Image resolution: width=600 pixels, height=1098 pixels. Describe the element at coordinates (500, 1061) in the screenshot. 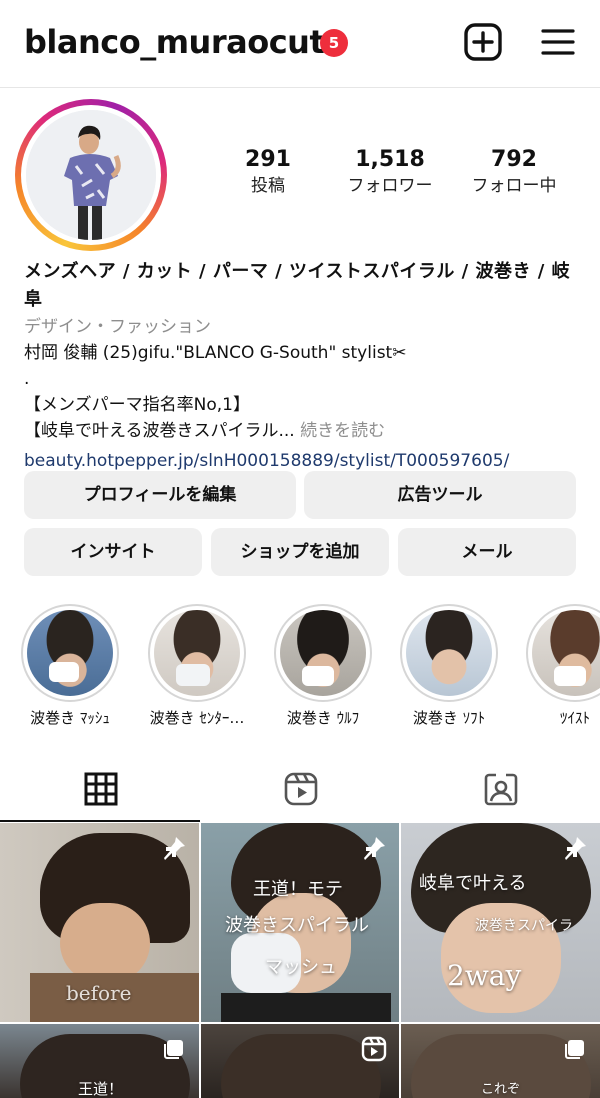

I see `post-thumbnail: これぞ` at that location.